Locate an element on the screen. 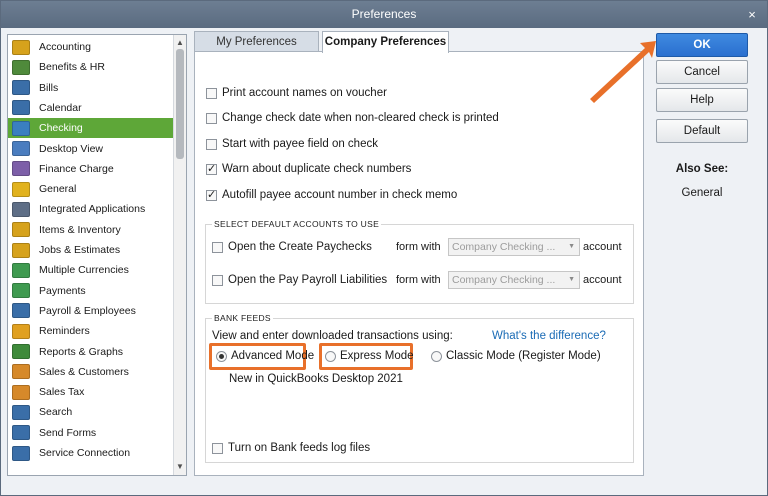 This screenshot has height=496, width=768. sidebar-item-general: General is located at coordinates (91, 189).